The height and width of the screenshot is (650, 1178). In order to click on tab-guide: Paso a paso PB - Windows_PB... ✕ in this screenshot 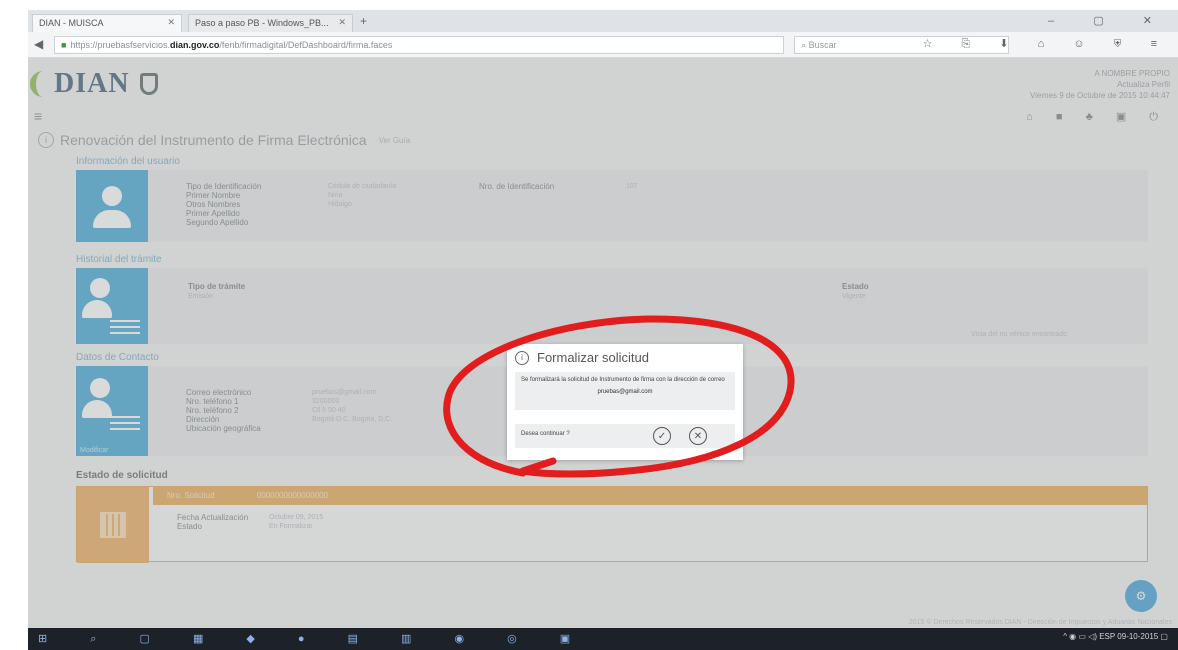, I will do `click(270, 23)`.